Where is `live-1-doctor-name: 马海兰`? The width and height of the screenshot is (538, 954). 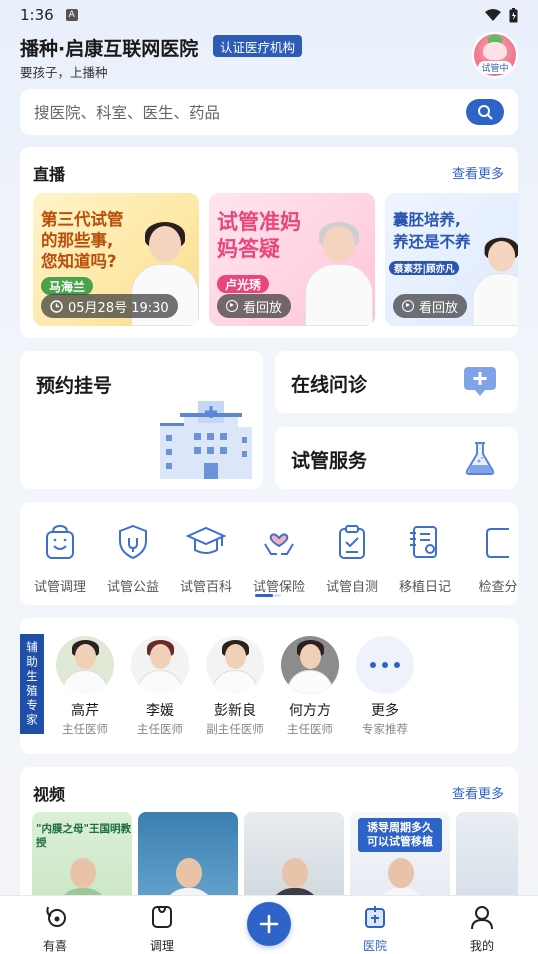
live-1-doctor-name: 马海兰 is located at coordinates (67, 286).